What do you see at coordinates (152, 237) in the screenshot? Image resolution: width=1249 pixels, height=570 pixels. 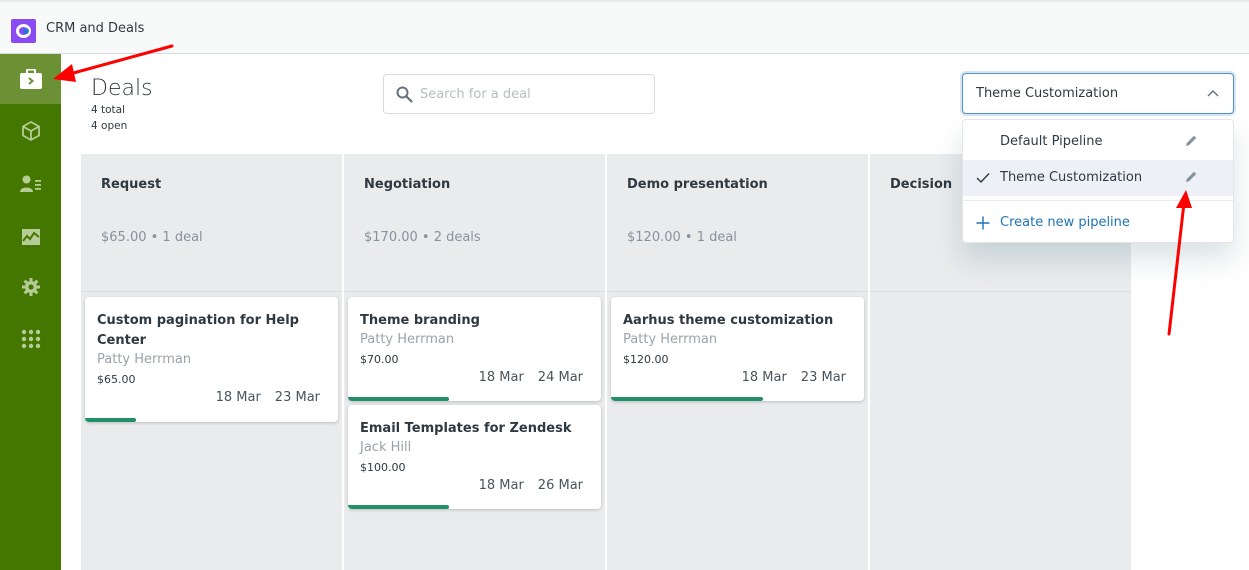 I see `column-stats: $65.00 • 1 deal` at bounding box center [152, 237].